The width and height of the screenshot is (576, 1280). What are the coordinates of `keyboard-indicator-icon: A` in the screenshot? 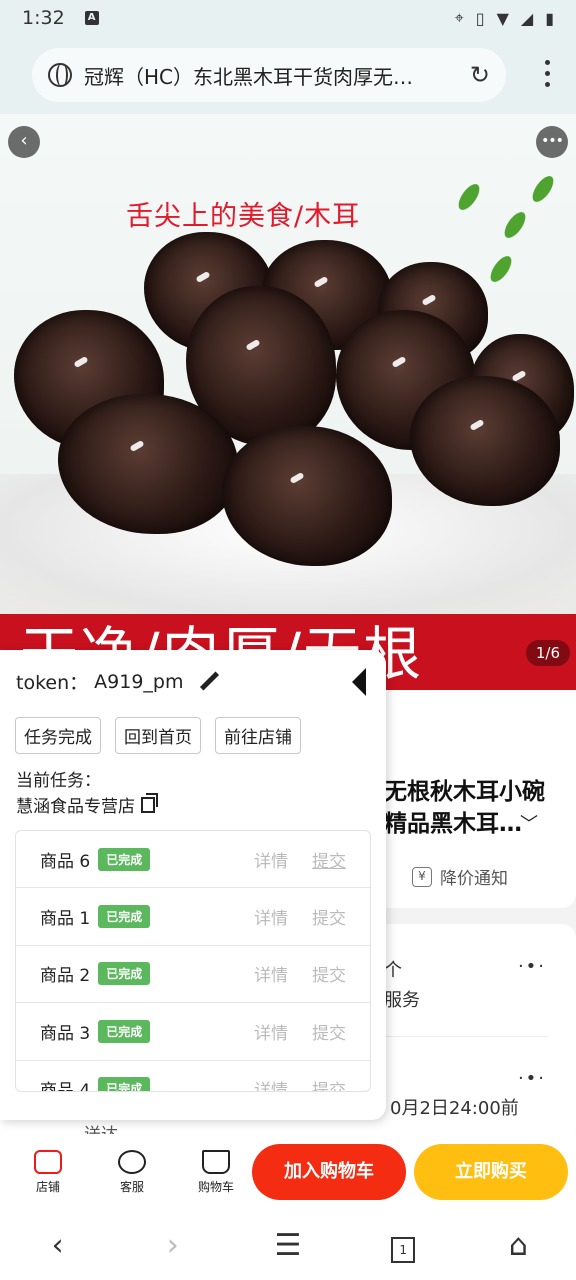 It's located at (91, 18).